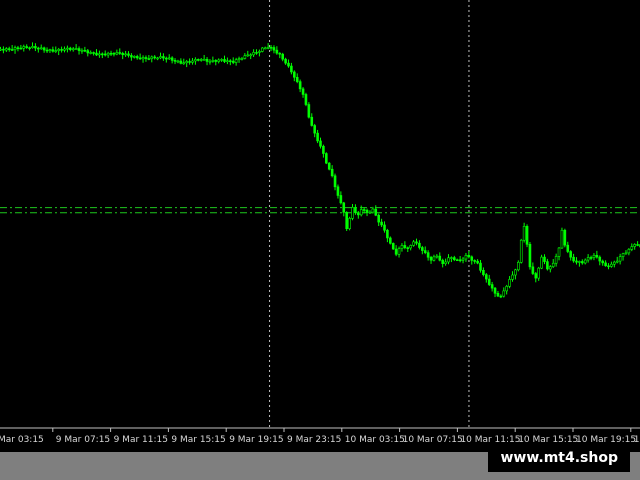 The height and width of the screenshot is (480, 640). Describe the element at coordinates (141, 440) in the screenshot. I see `time-tick-label: 9 Mar 11:15` at that location.